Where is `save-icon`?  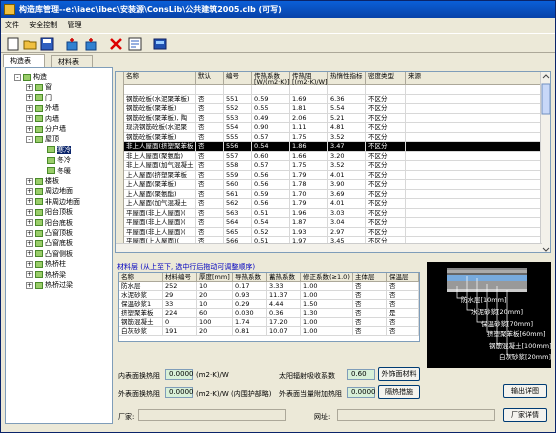 save-icon is located at coordinates (47, 44).